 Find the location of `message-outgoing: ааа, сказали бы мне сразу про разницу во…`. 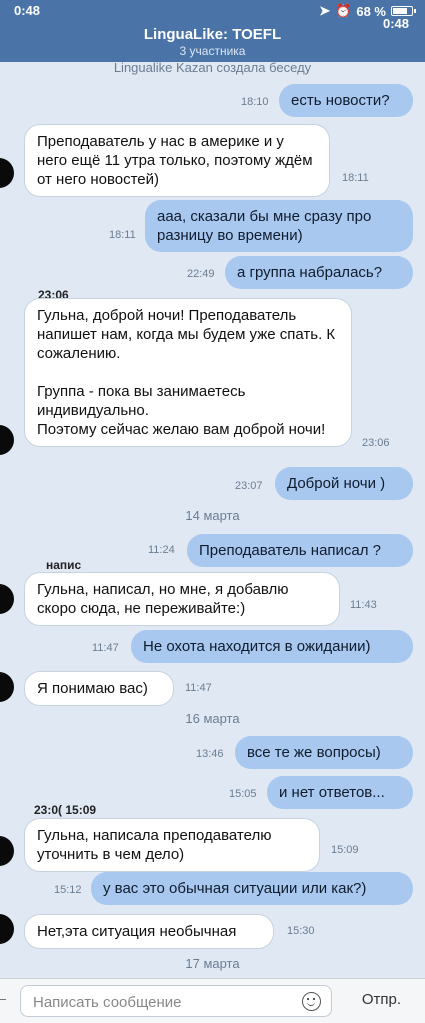

message-outgoing: ааа, сказали бы мне сразу про разницу во… is located at coordinates (279, 226).